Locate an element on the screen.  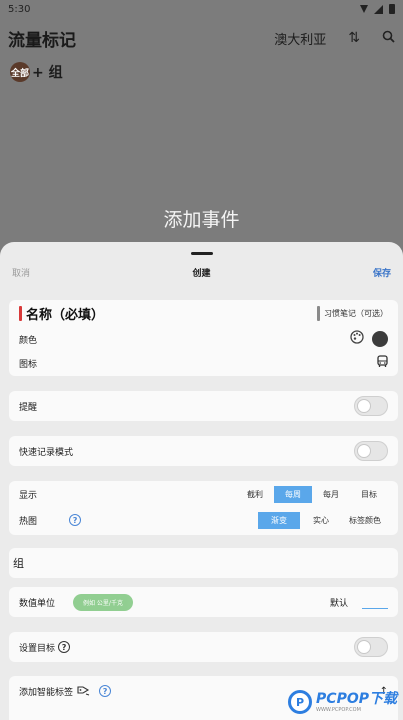
basic-info-card: 名称（必填） 习惯笔记（可选） 颜色 图标 is located at coordinates (203, 338).